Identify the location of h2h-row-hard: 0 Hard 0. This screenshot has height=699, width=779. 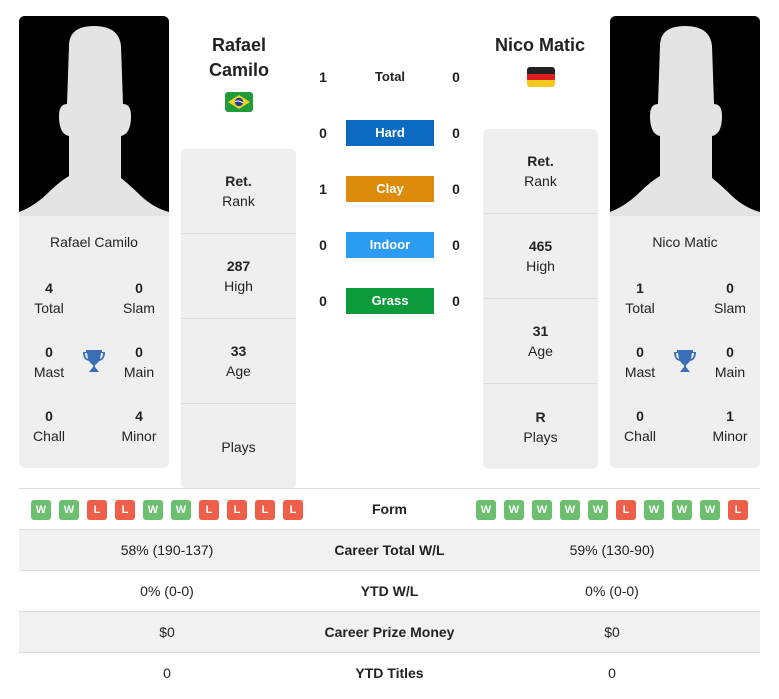
(390, 133).